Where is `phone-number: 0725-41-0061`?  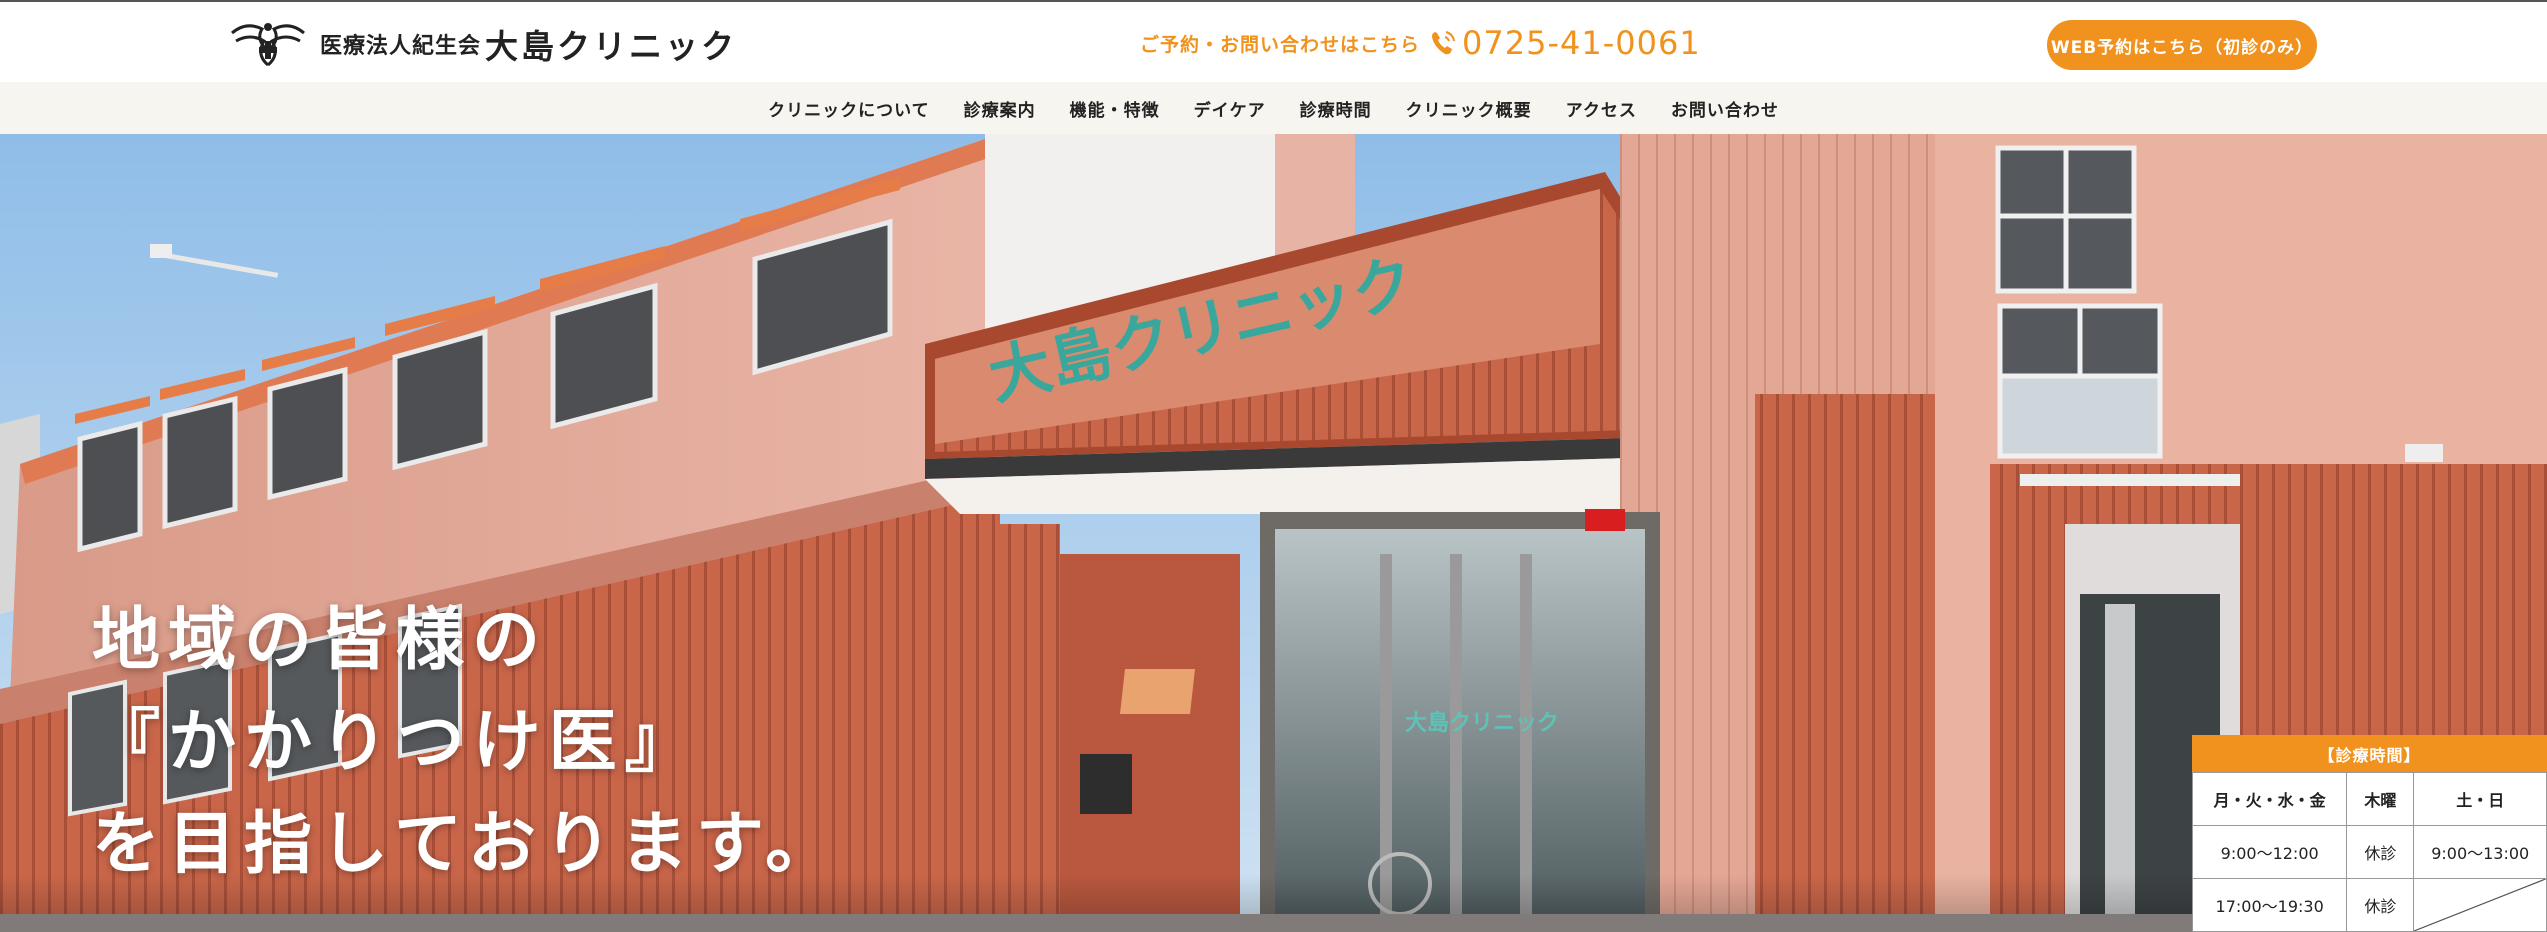
phone-number: 0725-41-0061 is located at coordinates (1581, 43).